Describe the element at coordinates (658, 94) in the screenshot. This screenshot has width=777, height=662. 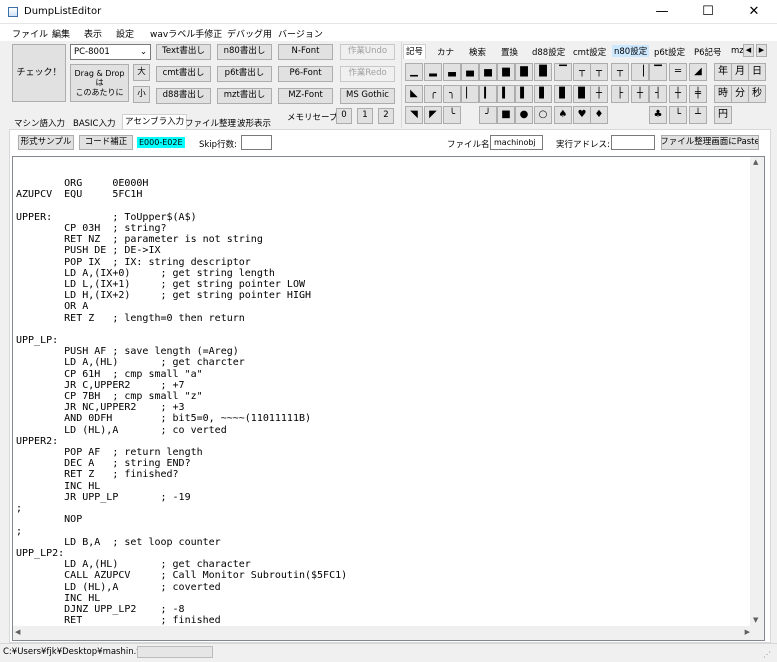
I see `glyph-button-29: ┤` at that location.